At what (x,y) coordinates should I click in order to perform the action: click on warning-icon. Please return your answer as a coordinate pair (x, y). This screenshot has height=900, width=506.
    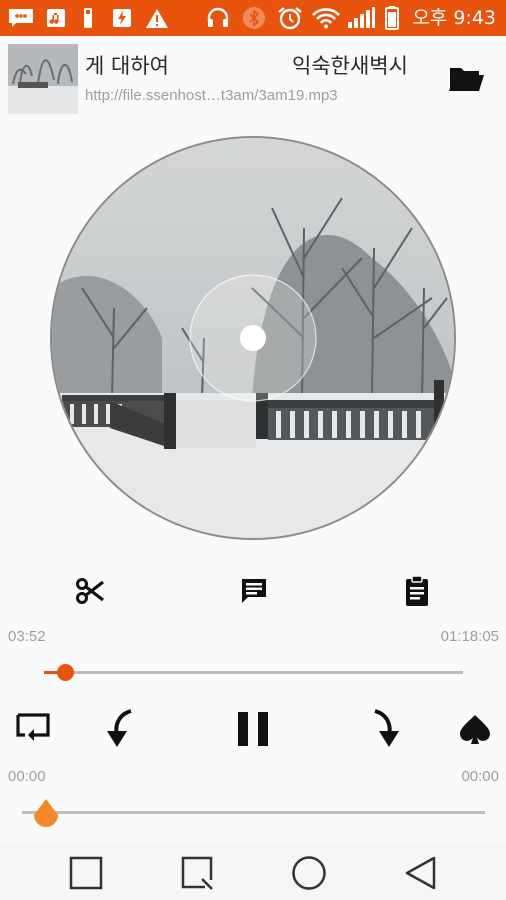
    Looking at the image, I should click on (157, 18).